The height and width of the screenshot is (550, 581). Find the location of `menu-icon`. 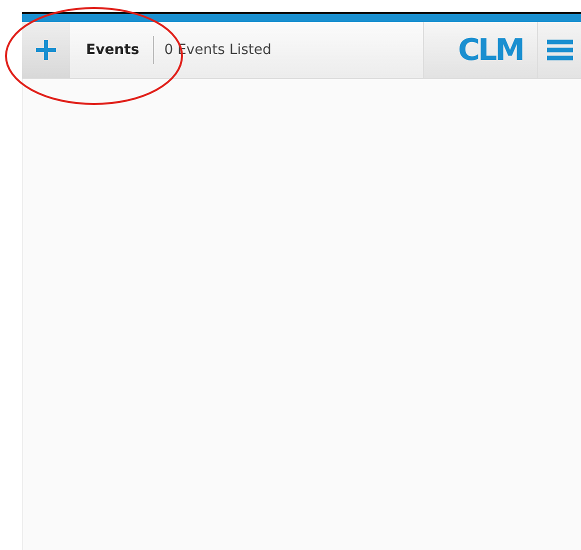

menu-icon is located at coordinates (559, 50).